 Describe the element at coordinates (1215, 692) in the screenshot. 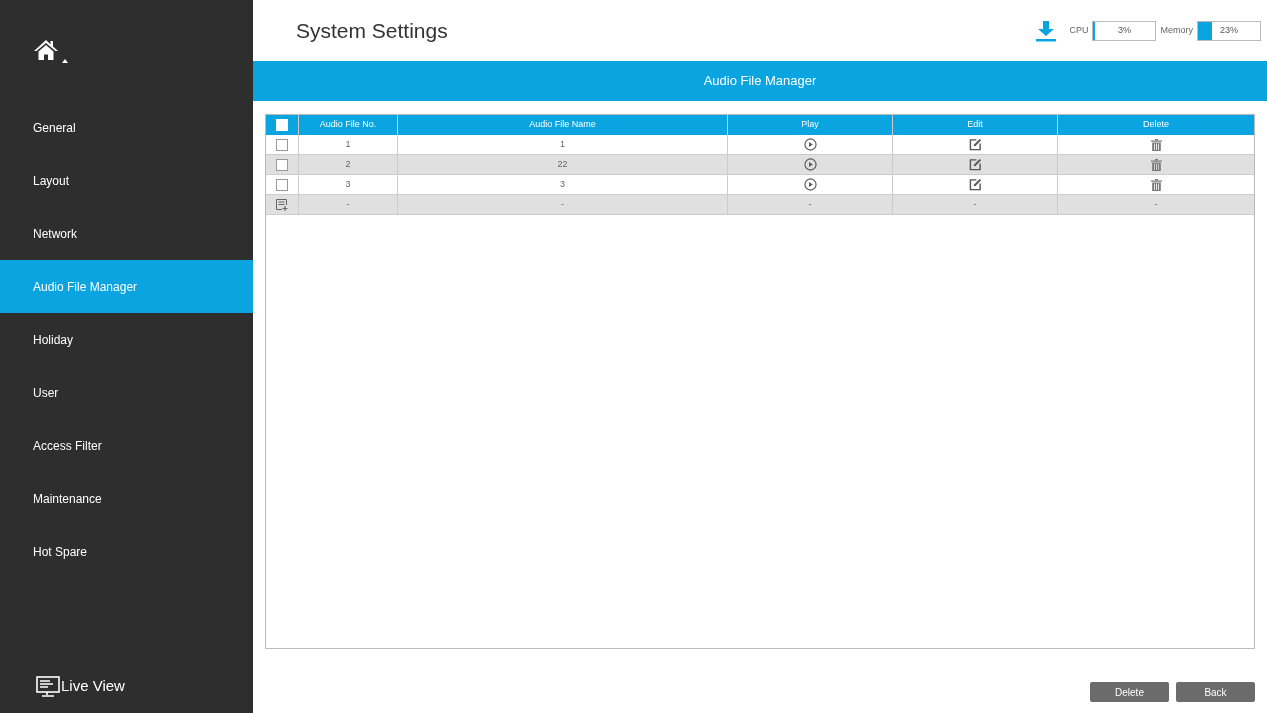

I see `action-button: Back` at that location.